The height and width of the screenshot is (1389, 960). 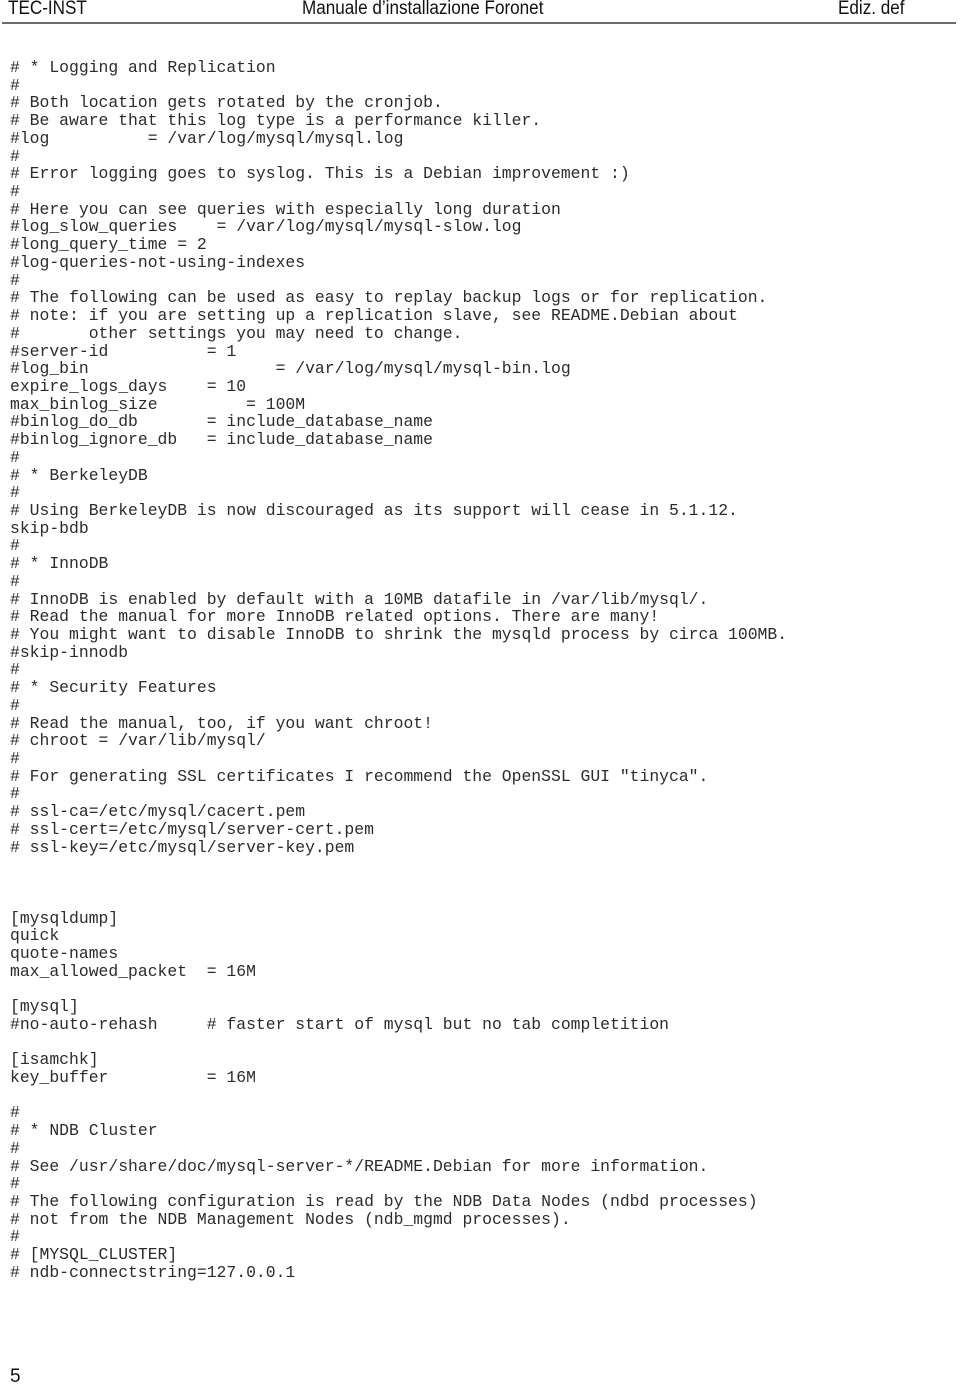 What do you see at coordinates (128, 386) in the screenshot?
I see `code-line: expire_logs_days = 10` at bounding box center [128, 386].